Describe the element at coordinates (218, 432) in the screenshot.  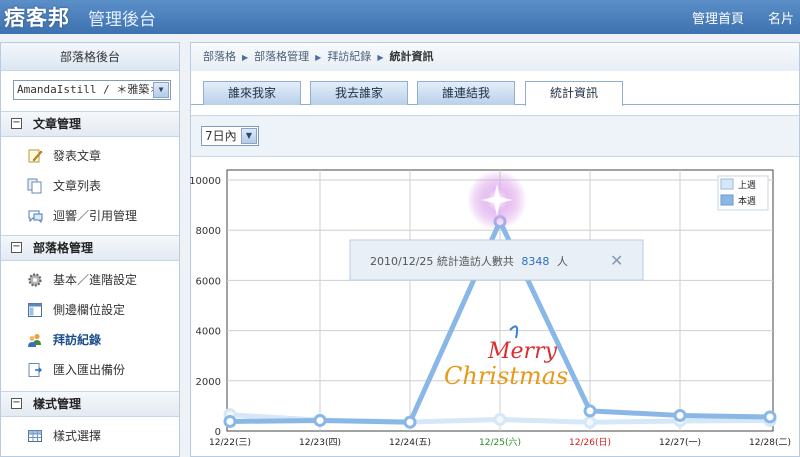
I see `y-tick-label: 0` at that location.